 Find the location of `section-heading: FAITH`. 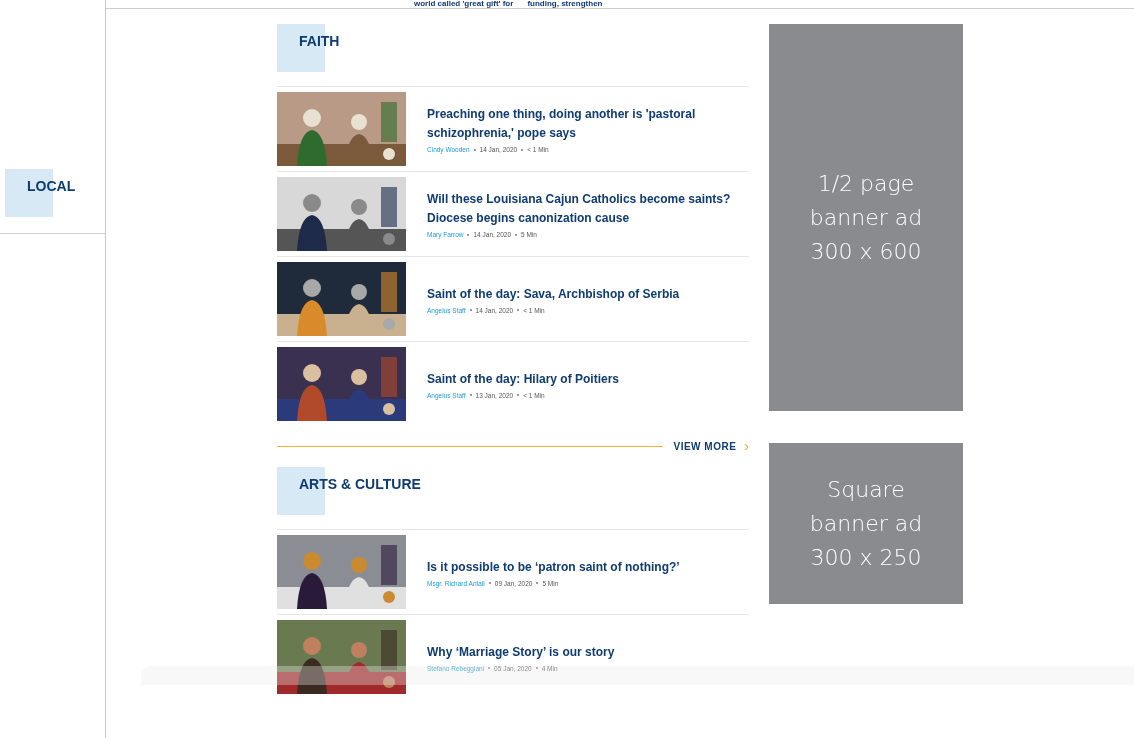

section-heading: FAITH is located at coordinates (319, 41).